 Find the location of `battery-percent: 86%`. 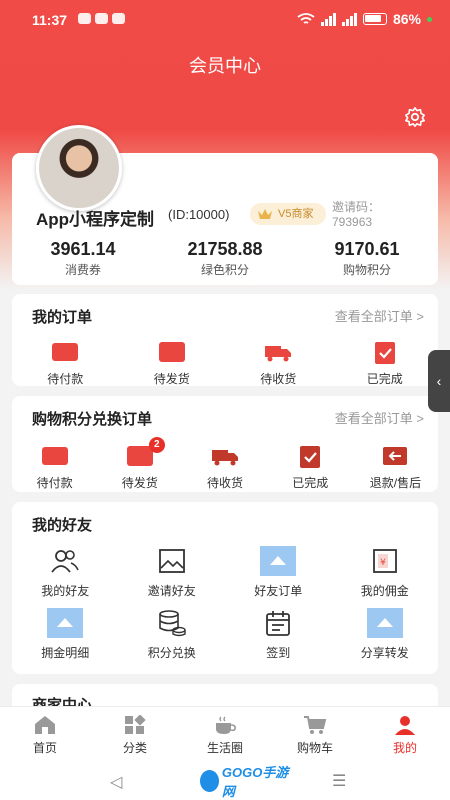

battery-percent: 86% is located at coordinates (406, 19).